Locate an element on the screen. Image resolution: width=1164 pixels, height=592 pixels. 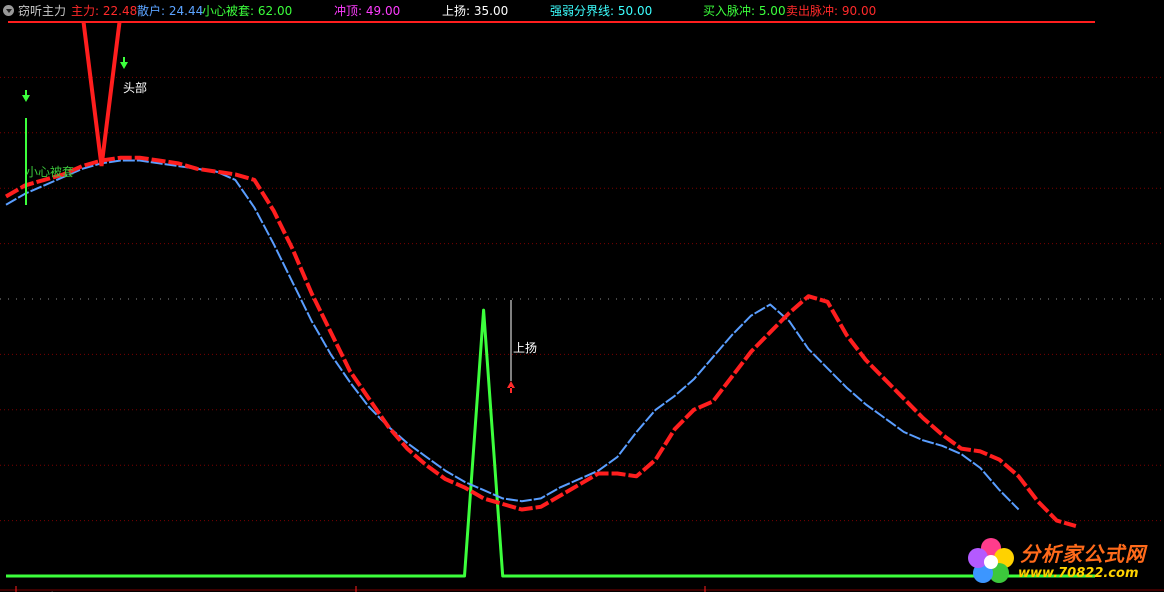
annotation-rise: 上扬 is located at coordinates (525, 347).